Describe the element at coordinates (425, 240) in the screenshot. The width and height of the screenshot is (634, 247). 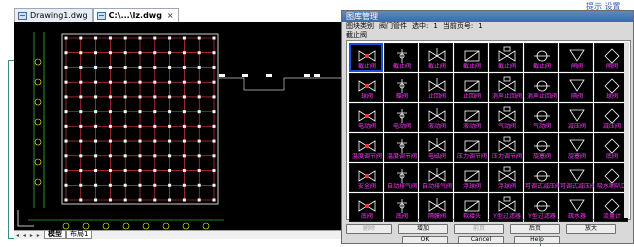
I see `ok-button: OK` at that location.